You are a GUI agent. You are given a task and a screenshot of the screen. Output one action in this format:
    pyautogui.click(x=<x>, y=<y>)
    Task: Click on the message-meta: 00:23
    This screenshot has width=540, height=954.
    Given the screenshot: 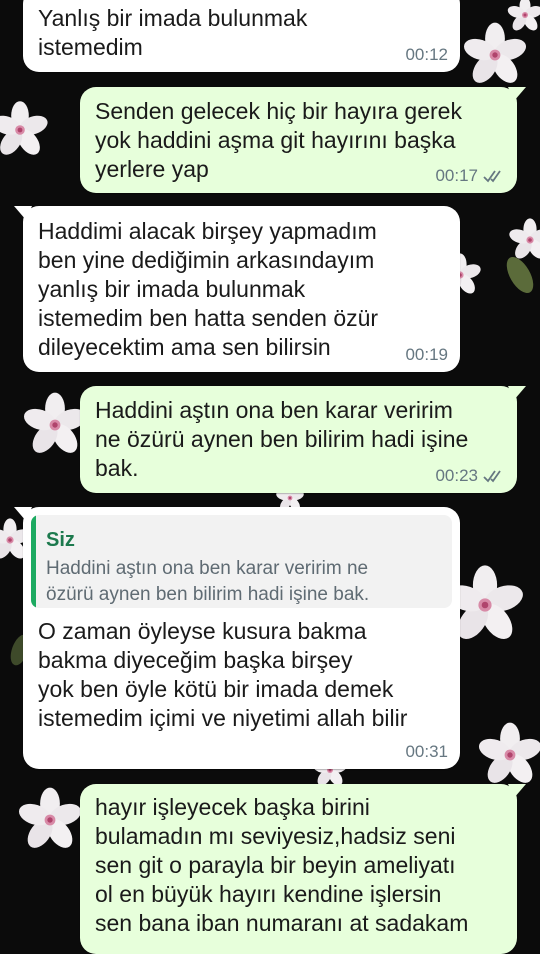 What is the action you would take?
    pyautogui.click(x=470, y=476)
    